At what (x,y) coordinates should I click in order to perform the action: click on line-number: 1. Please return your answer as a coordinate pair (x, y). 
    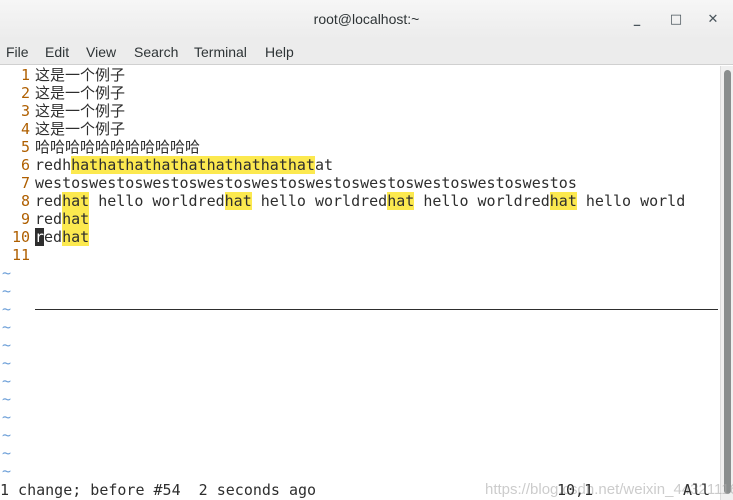
    Looking at the image, I should click on (25, 75).